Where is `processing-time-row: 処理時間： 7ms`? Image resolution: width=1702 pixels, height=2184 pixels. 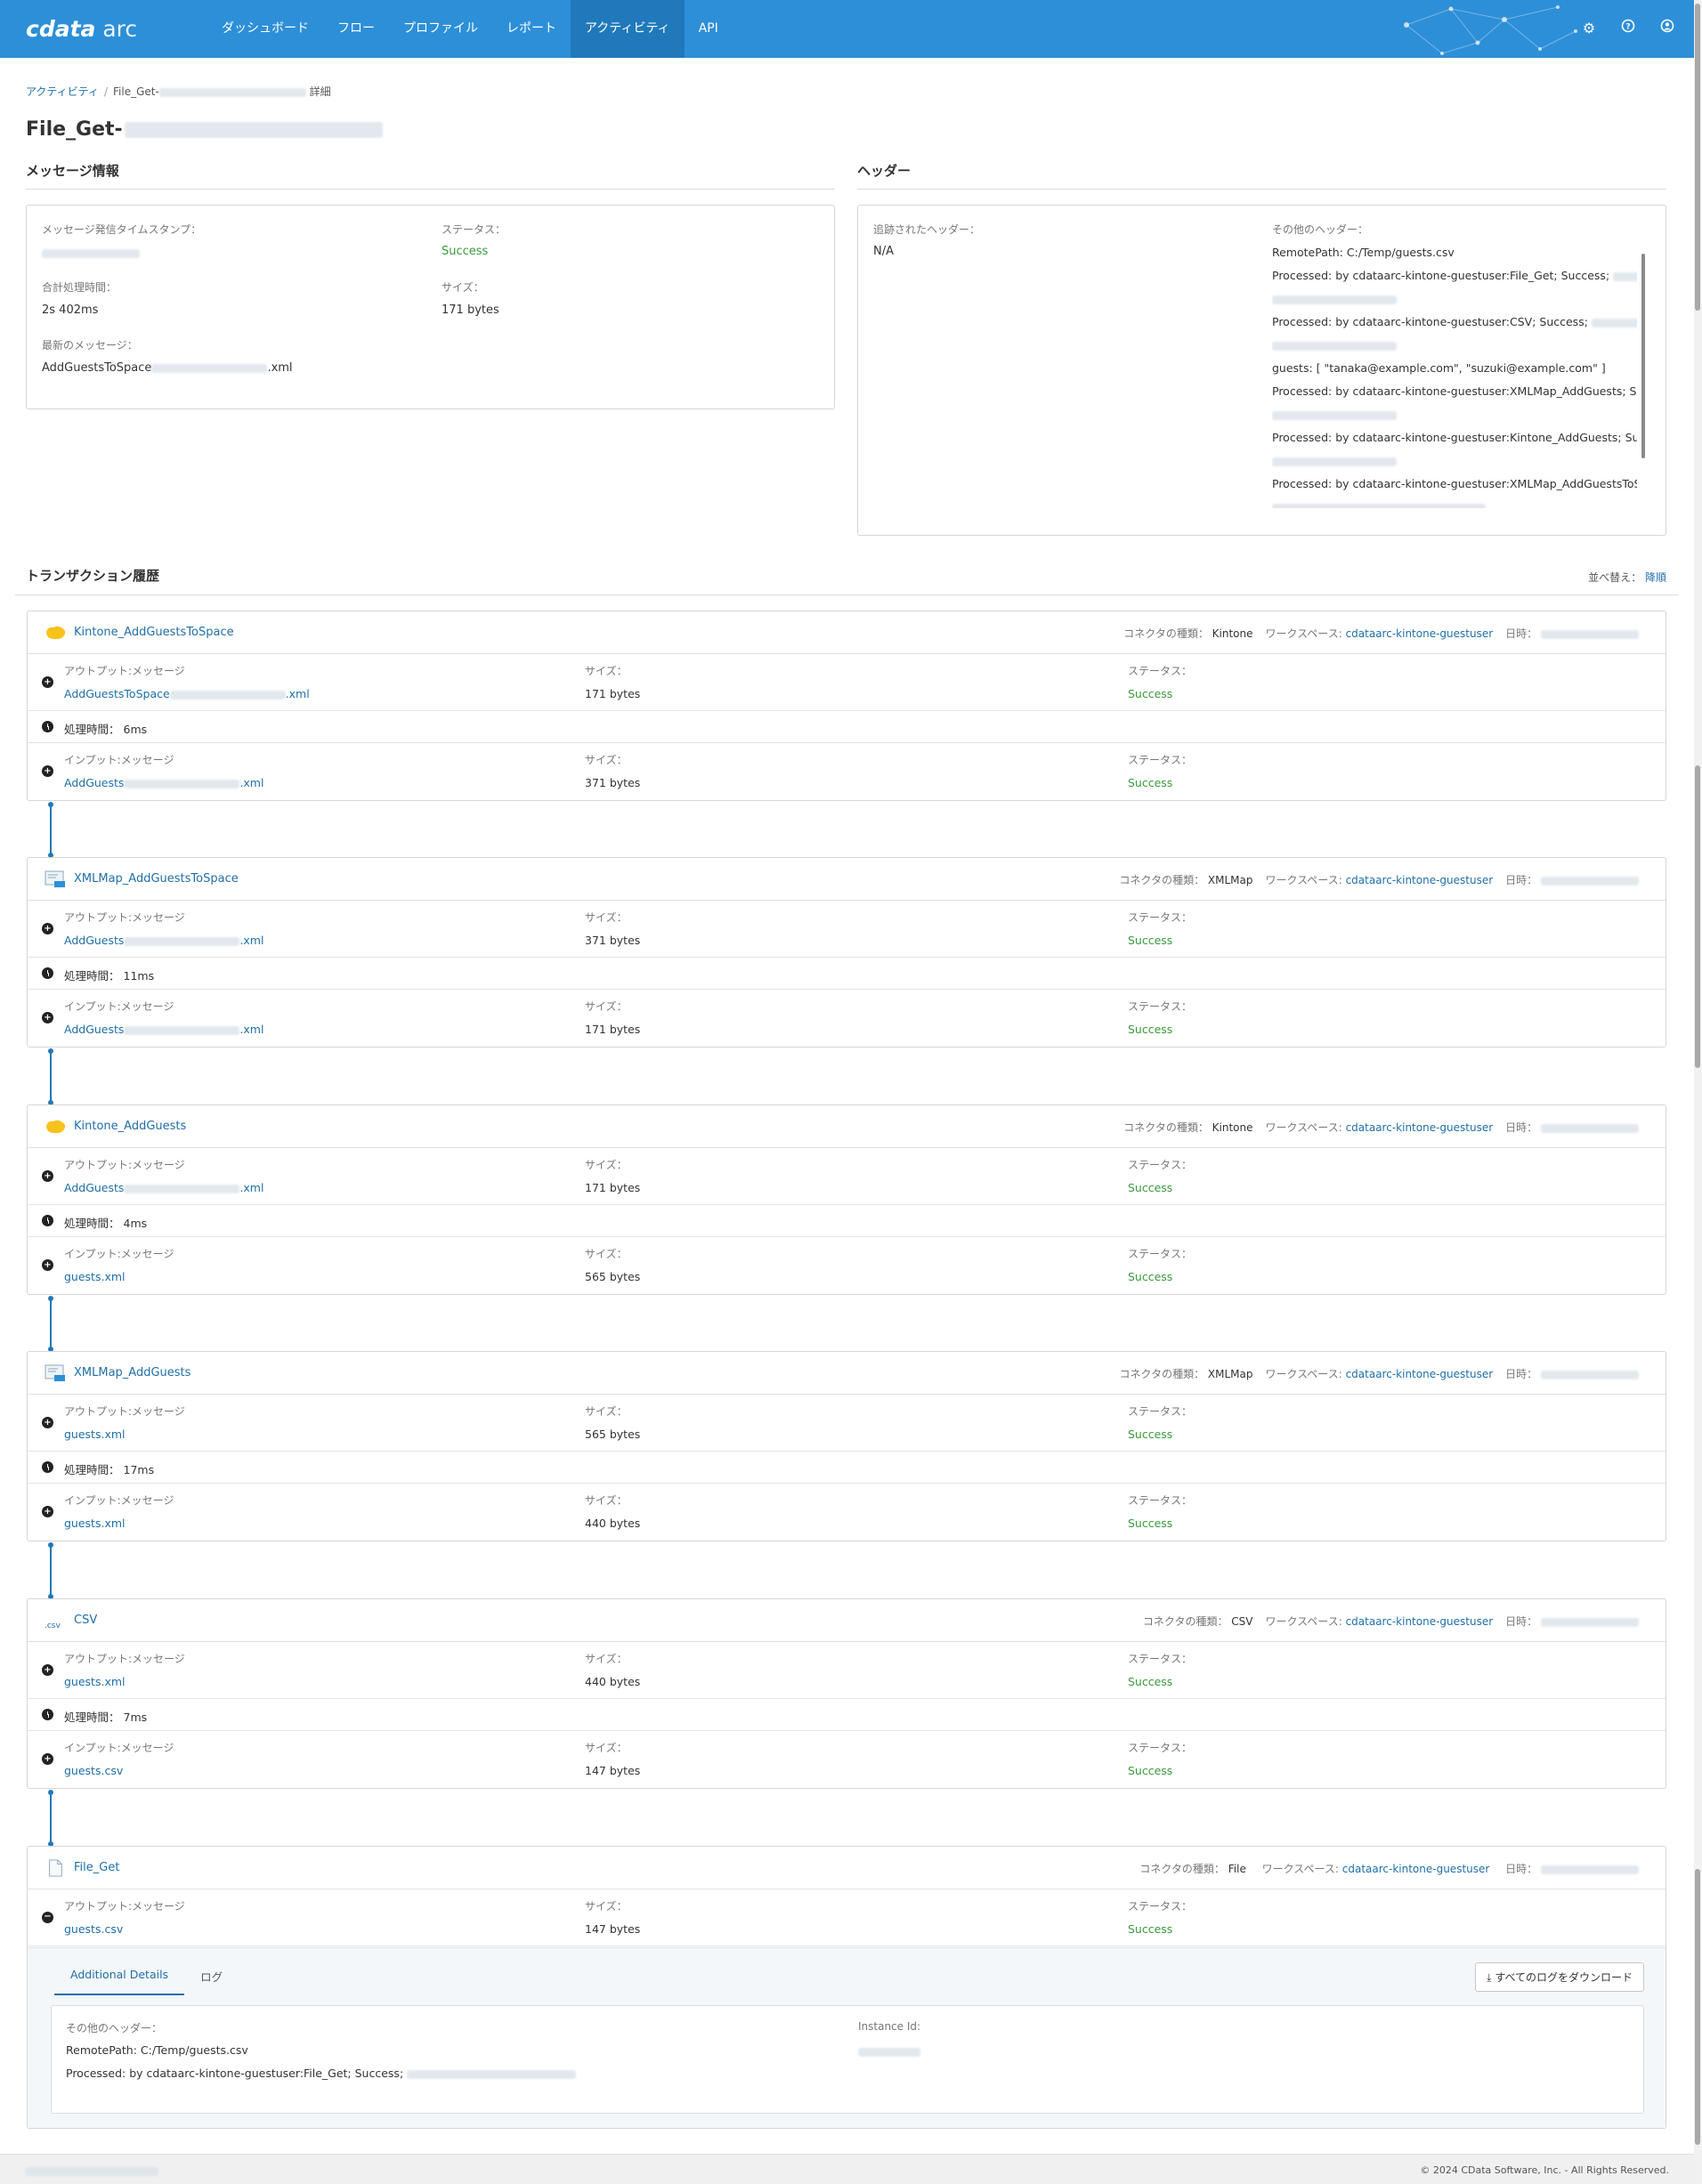
processing-time-row: 処理時間： 7ms is located at coordinates (847, 1715).